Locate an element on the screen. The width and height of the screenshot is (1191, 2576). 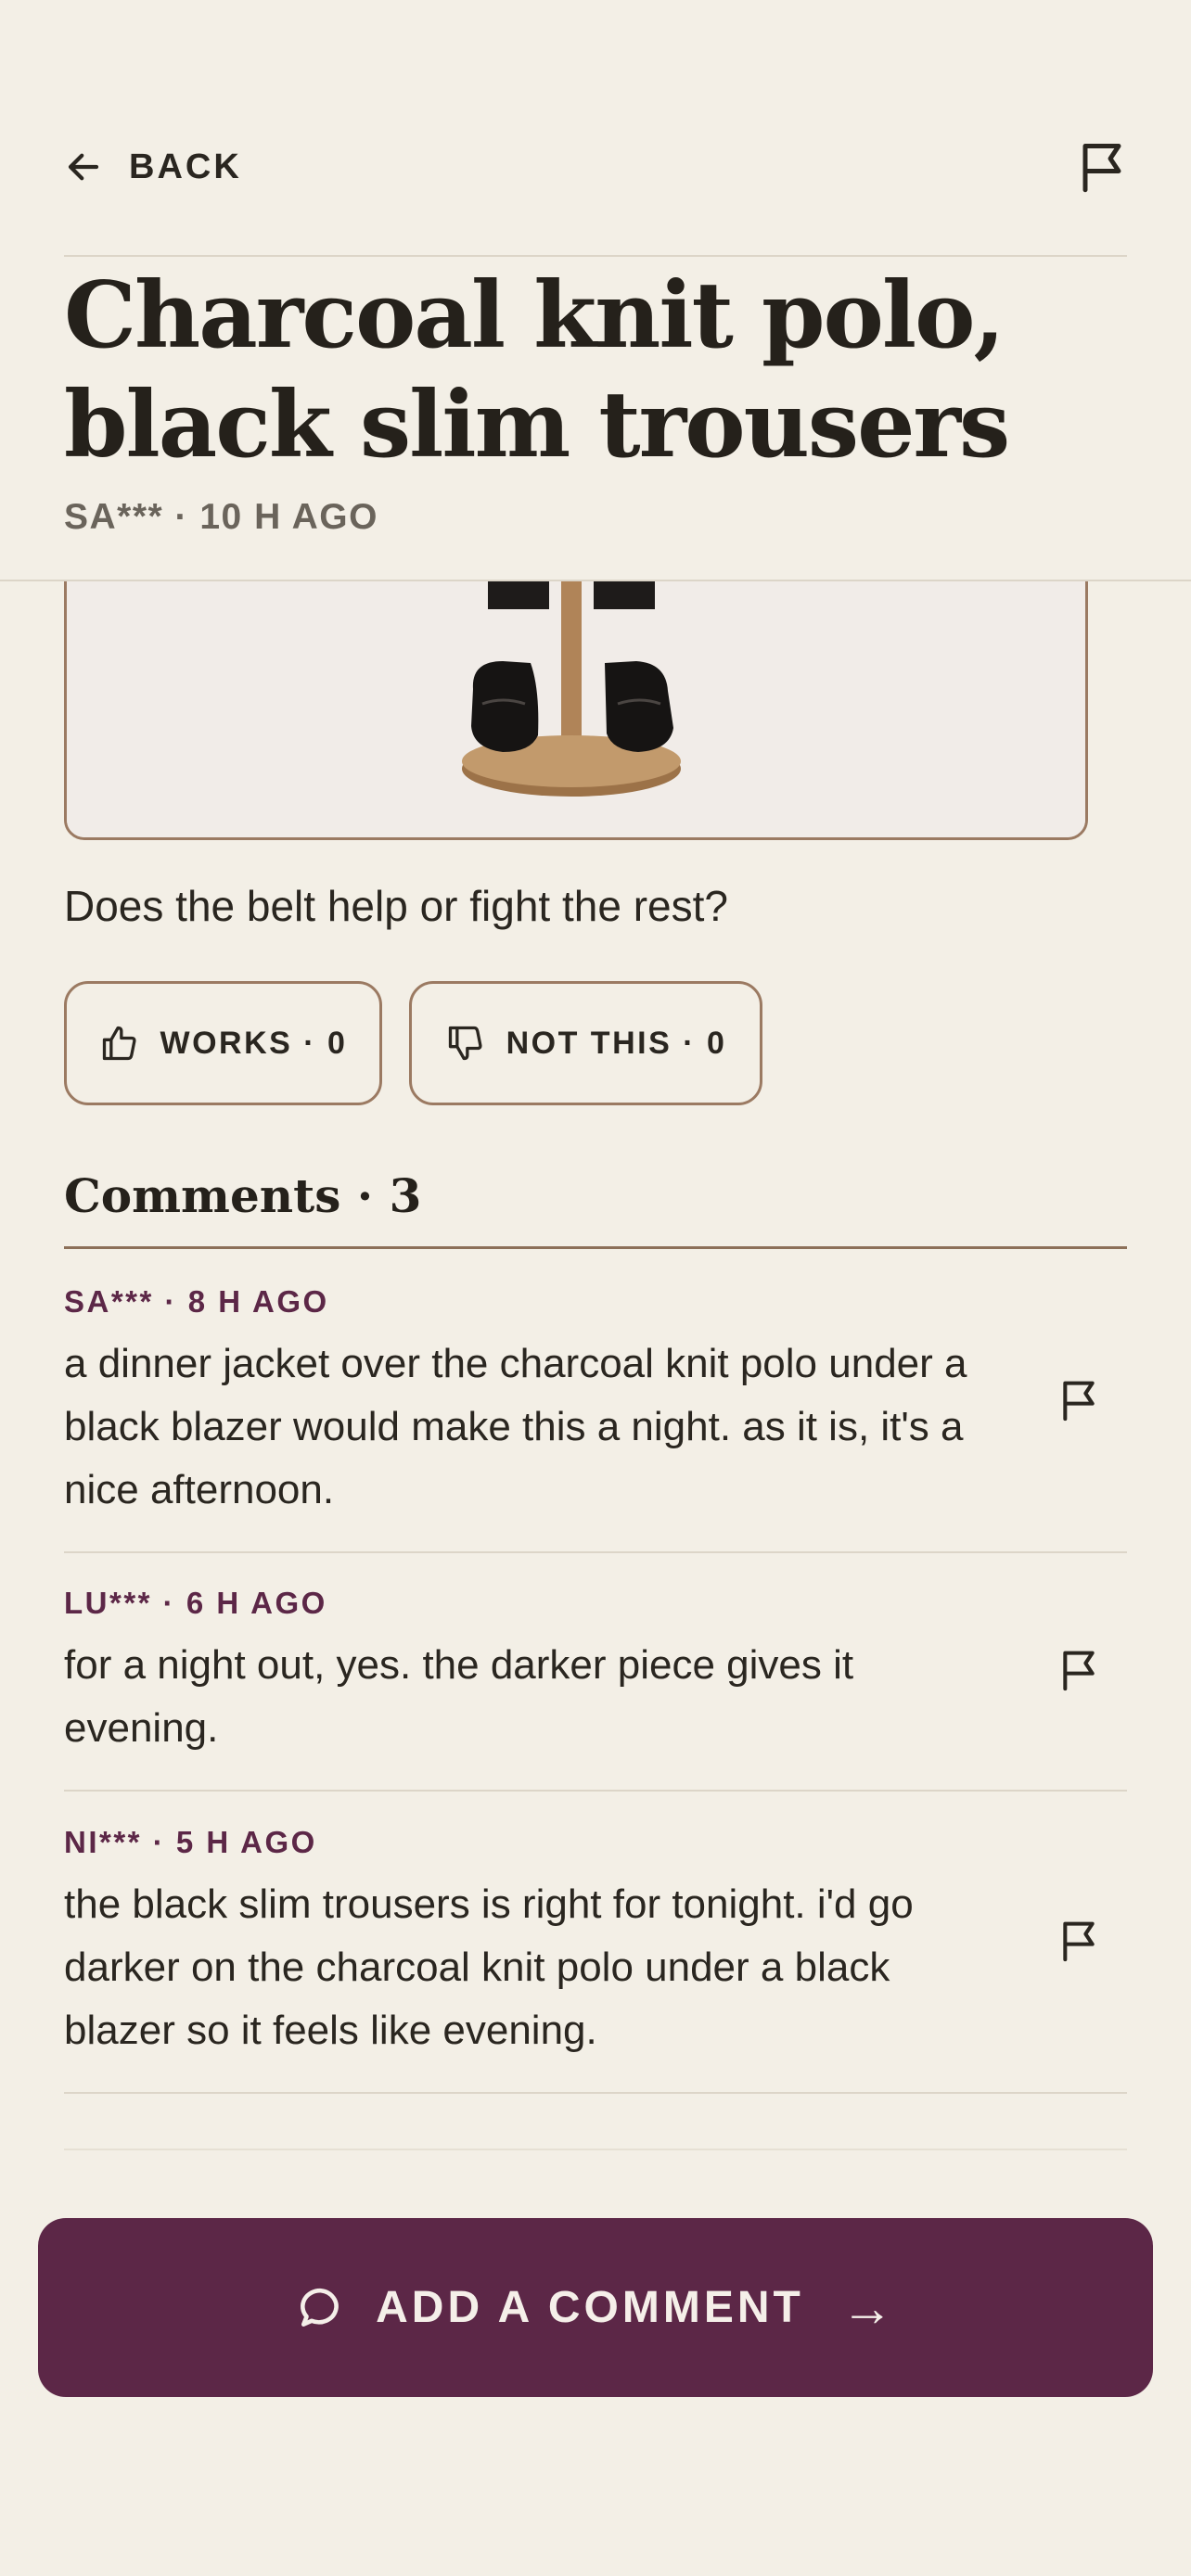
speech-bubble-icon is located at coordinates (320, 2307).